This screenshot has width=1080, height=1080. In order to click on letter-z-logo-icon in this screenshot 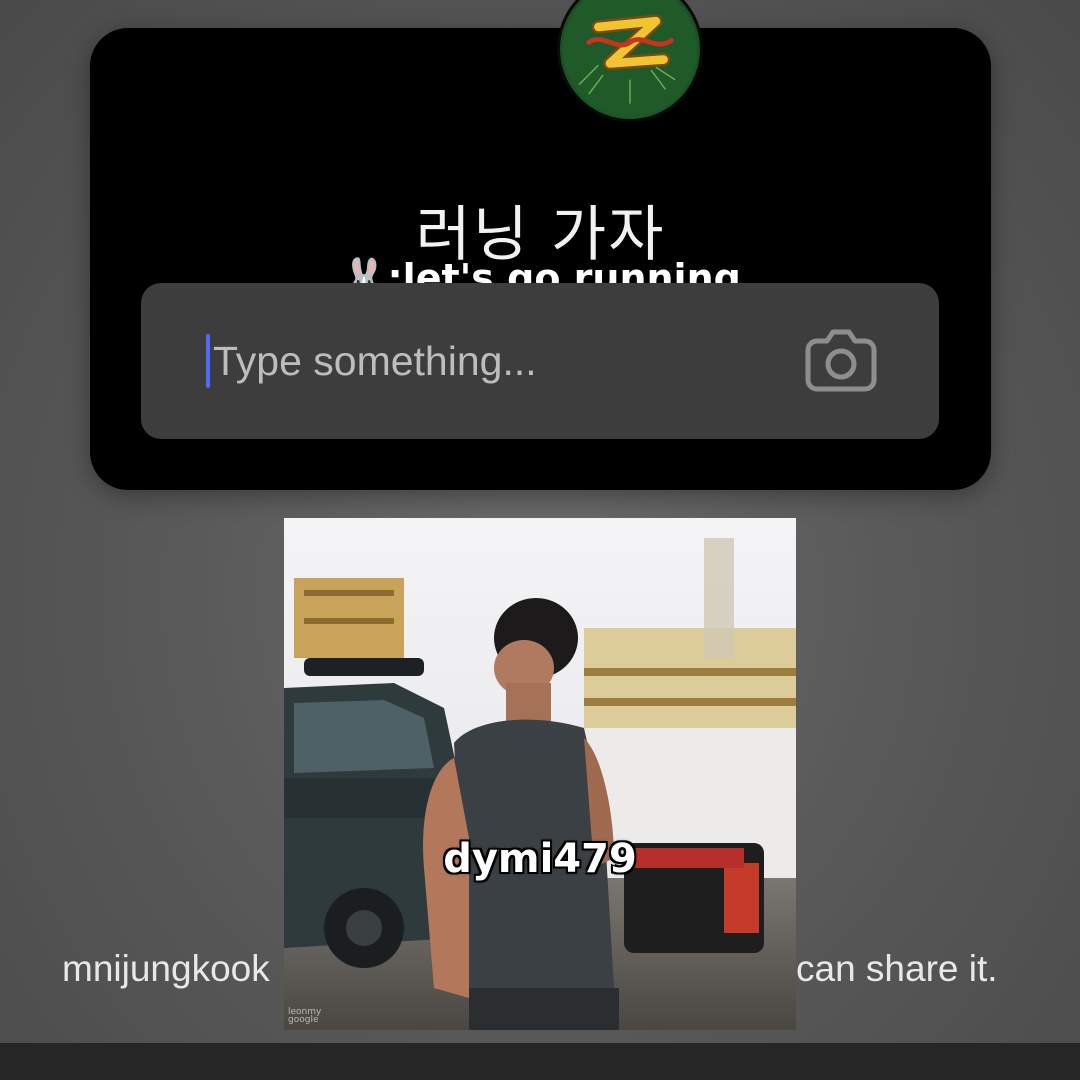, I will do `click(630, 58)`.